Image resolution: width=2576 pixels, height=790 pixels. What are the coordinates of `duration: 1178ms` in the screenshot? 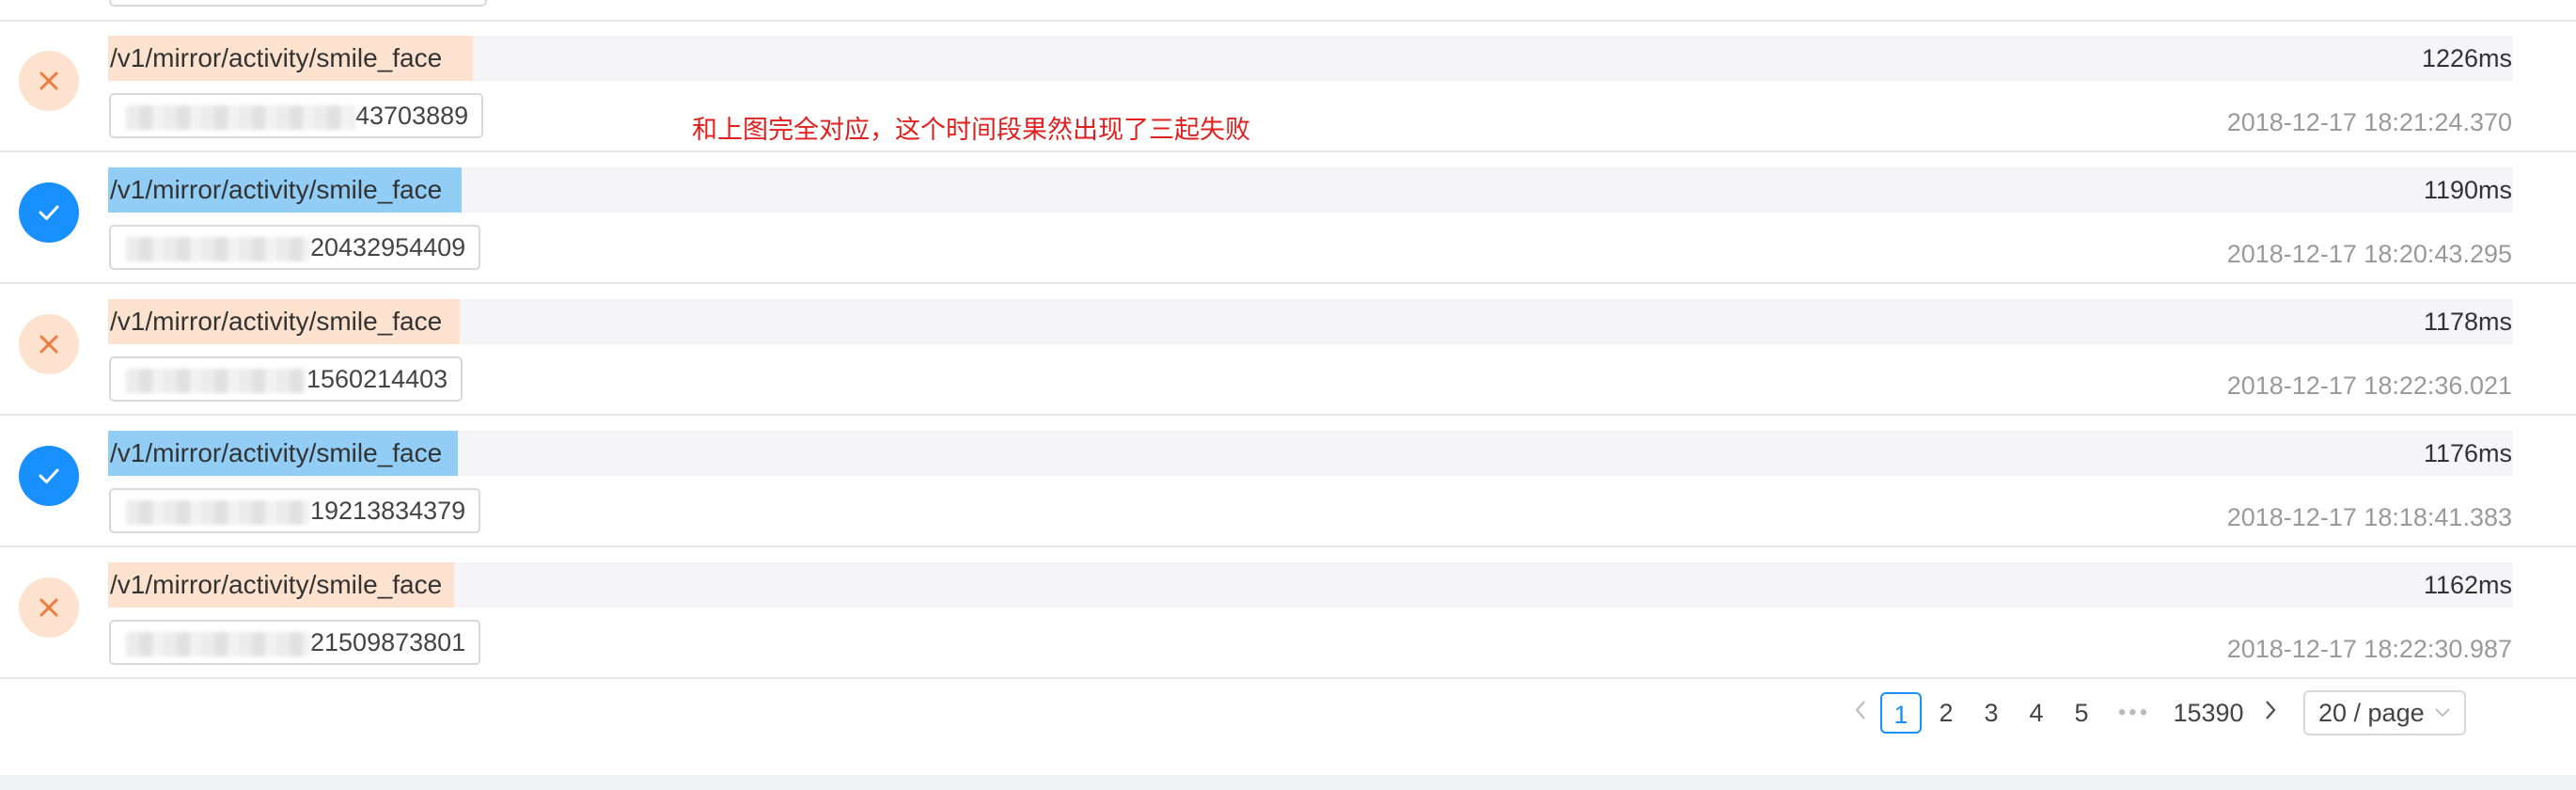 It's located at (2467, 322).